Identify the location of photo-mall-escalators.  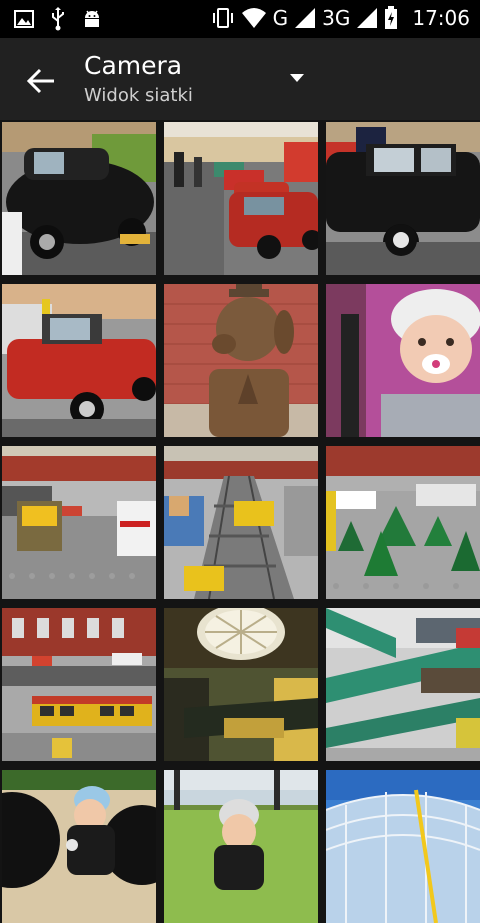
(403, 684).